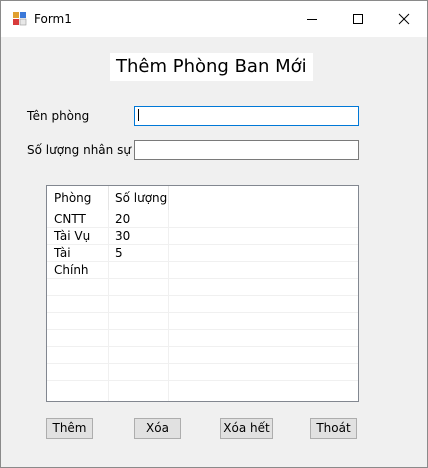 The height and width of the screenshot is (468, 428). Describe the element at coordinates (333, 428) in the screenshot. I see `exit-button: Thoát` at that location.